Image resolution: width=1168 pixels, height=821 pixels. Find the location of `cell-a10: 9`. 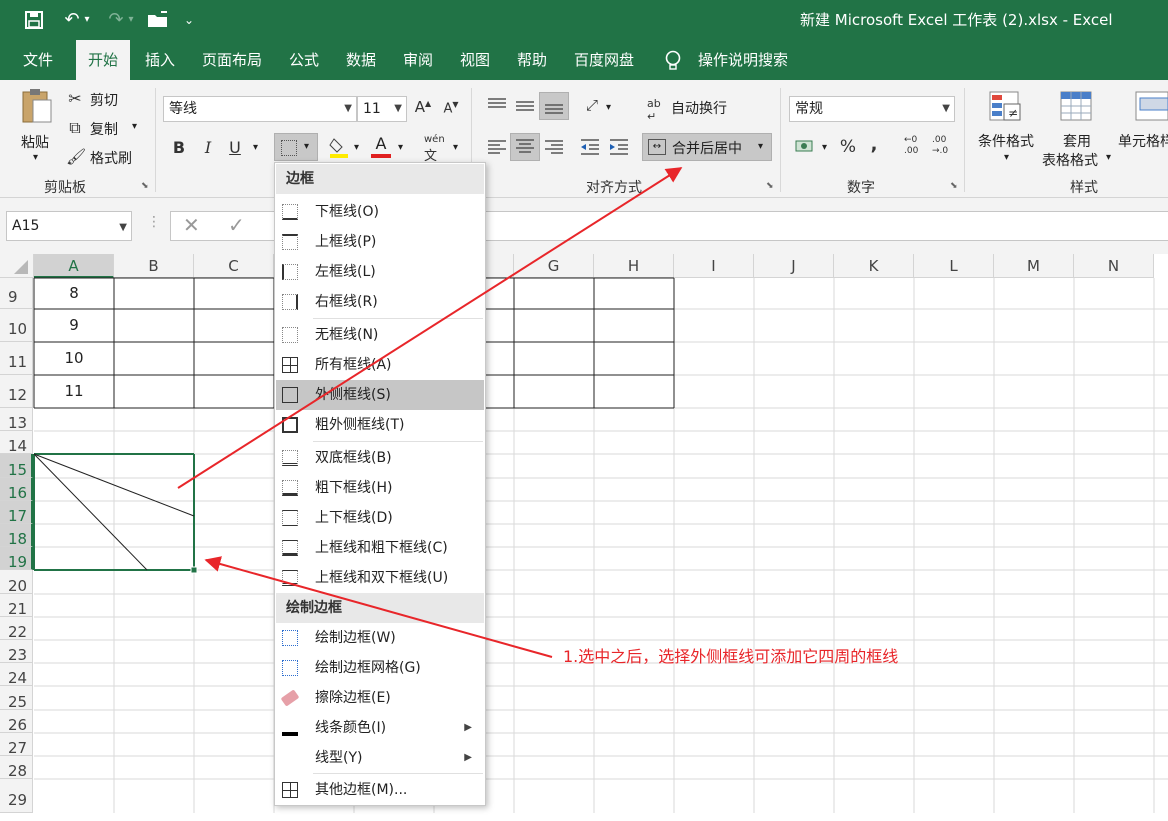

cell-a10: 9 is located at coordinates (74, 325).